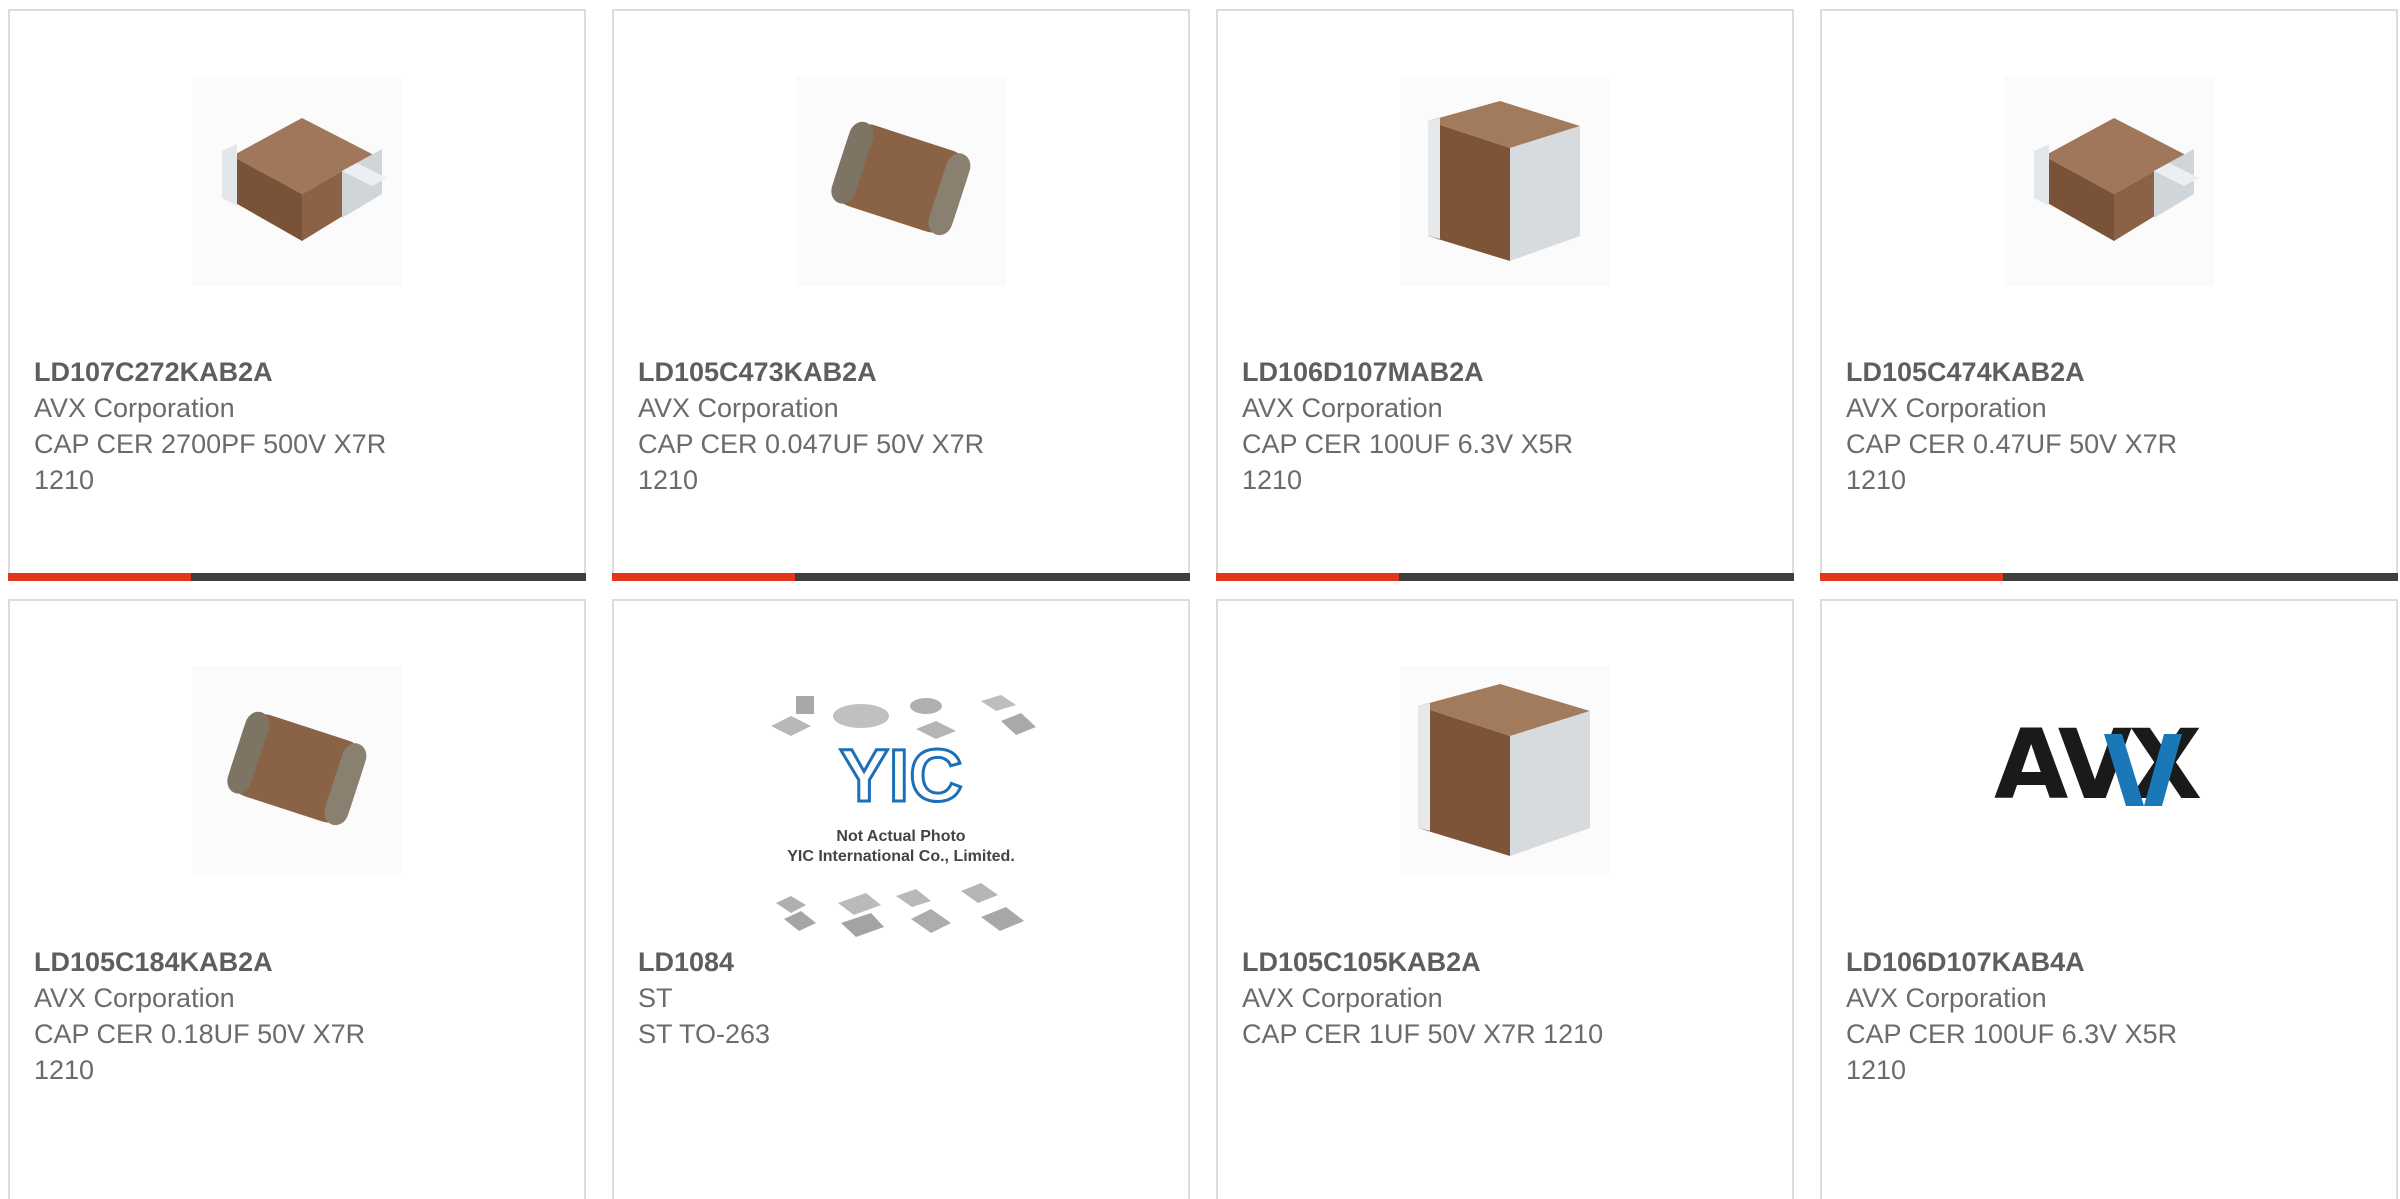  What do you see at coordinates (200, 1052) in the screenshot?
I see `description: CAP CER 0.18UF 50V X7R 1210` at bounding box center [200, 1052].